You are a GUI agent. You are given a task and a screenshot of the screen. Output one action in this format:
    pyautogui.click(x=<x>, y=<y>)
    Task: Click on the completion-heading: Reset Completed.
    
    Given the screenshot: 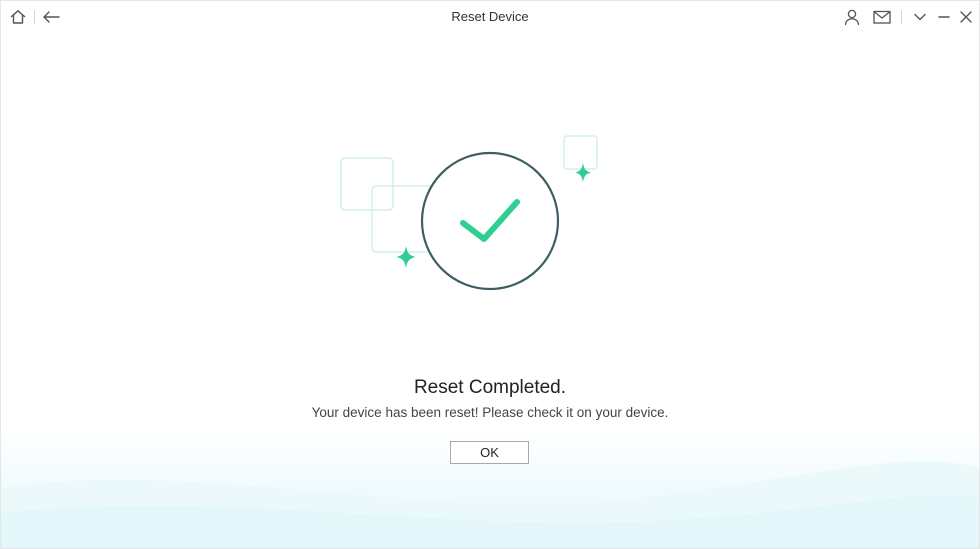 What is the action you would take?
    pyautogui.click(x=490, y=387)
    